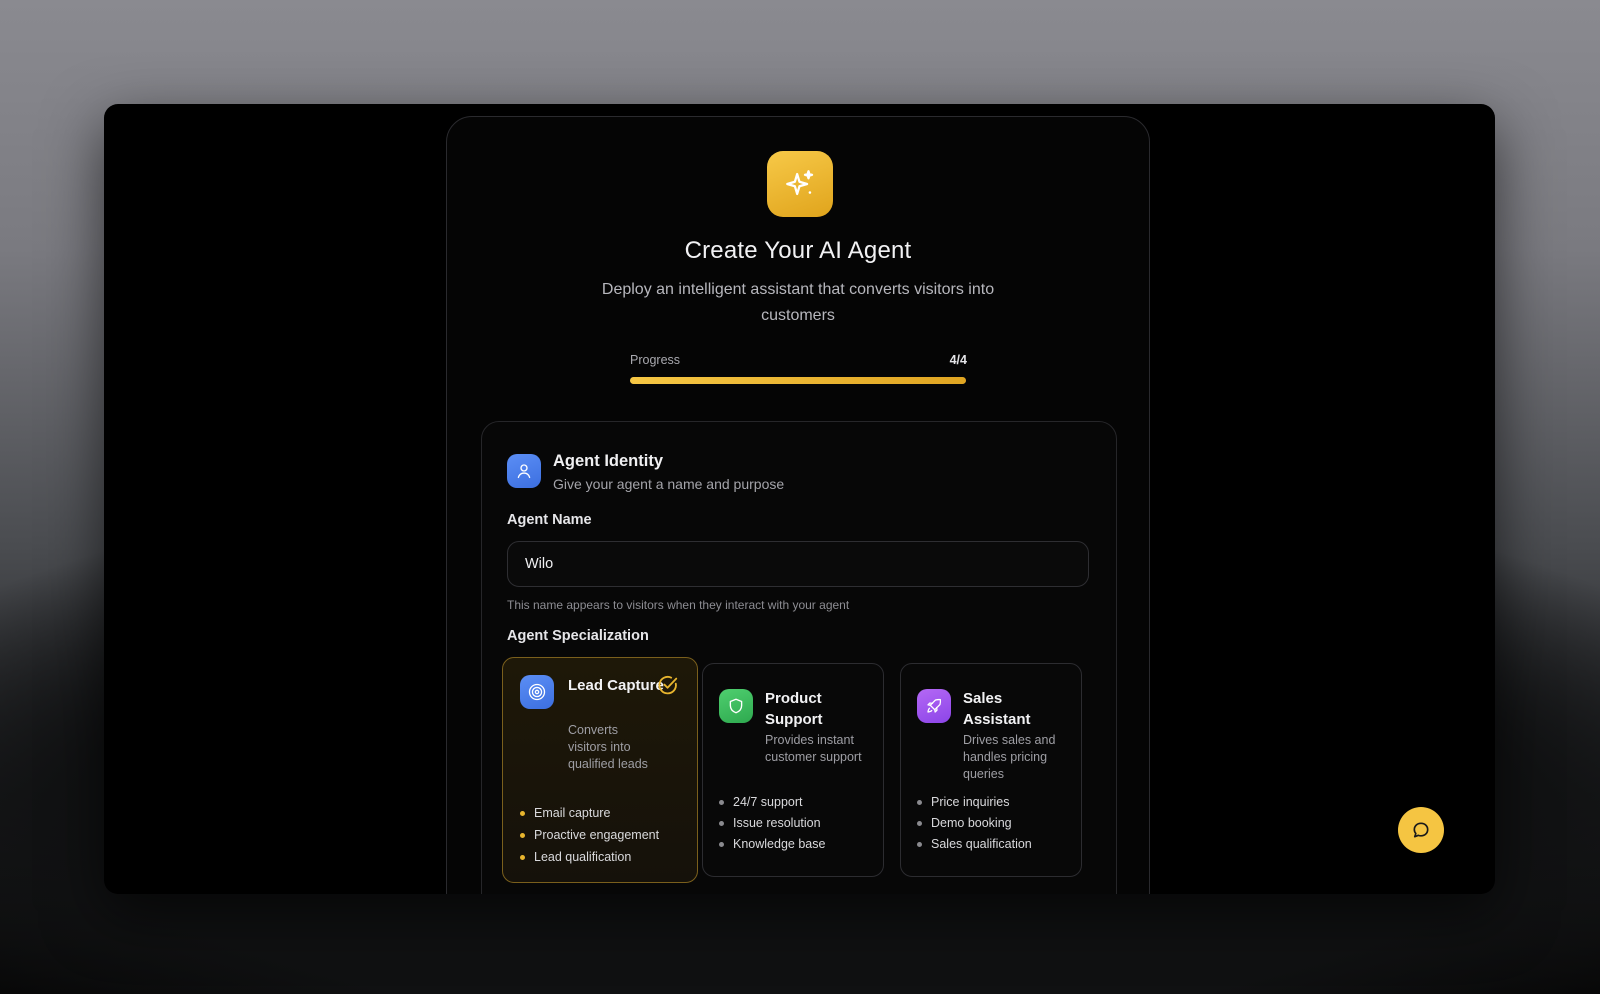  What do you see at coordinates (974, 802) in the screenshot?
I see `feature-item: Price inquiries` at bounding box center [974, 802].